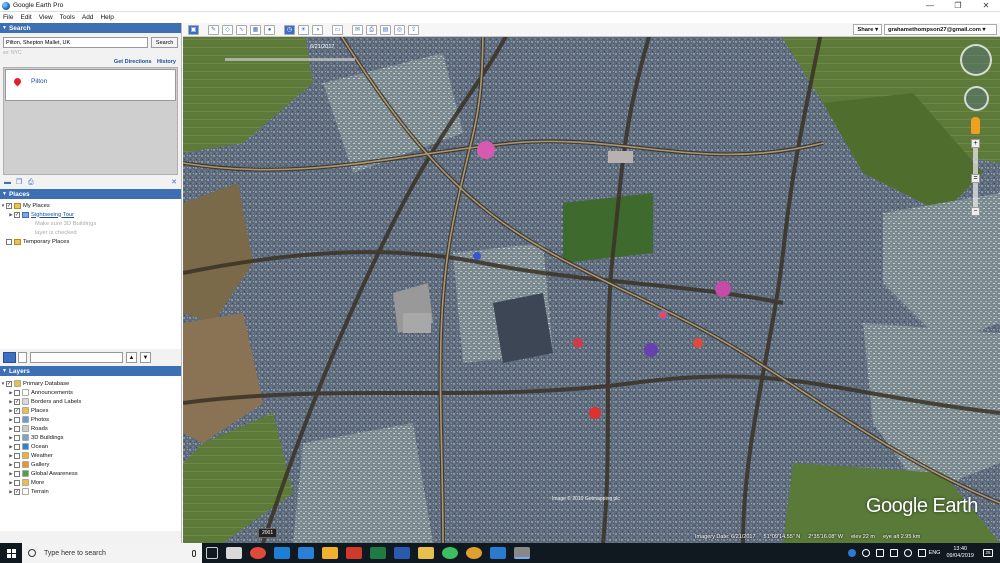  What do you see at coordinates (290, 56) in the screenshot?
I see `time-slider: 6/21/2017` at bounding box center [290, 56].